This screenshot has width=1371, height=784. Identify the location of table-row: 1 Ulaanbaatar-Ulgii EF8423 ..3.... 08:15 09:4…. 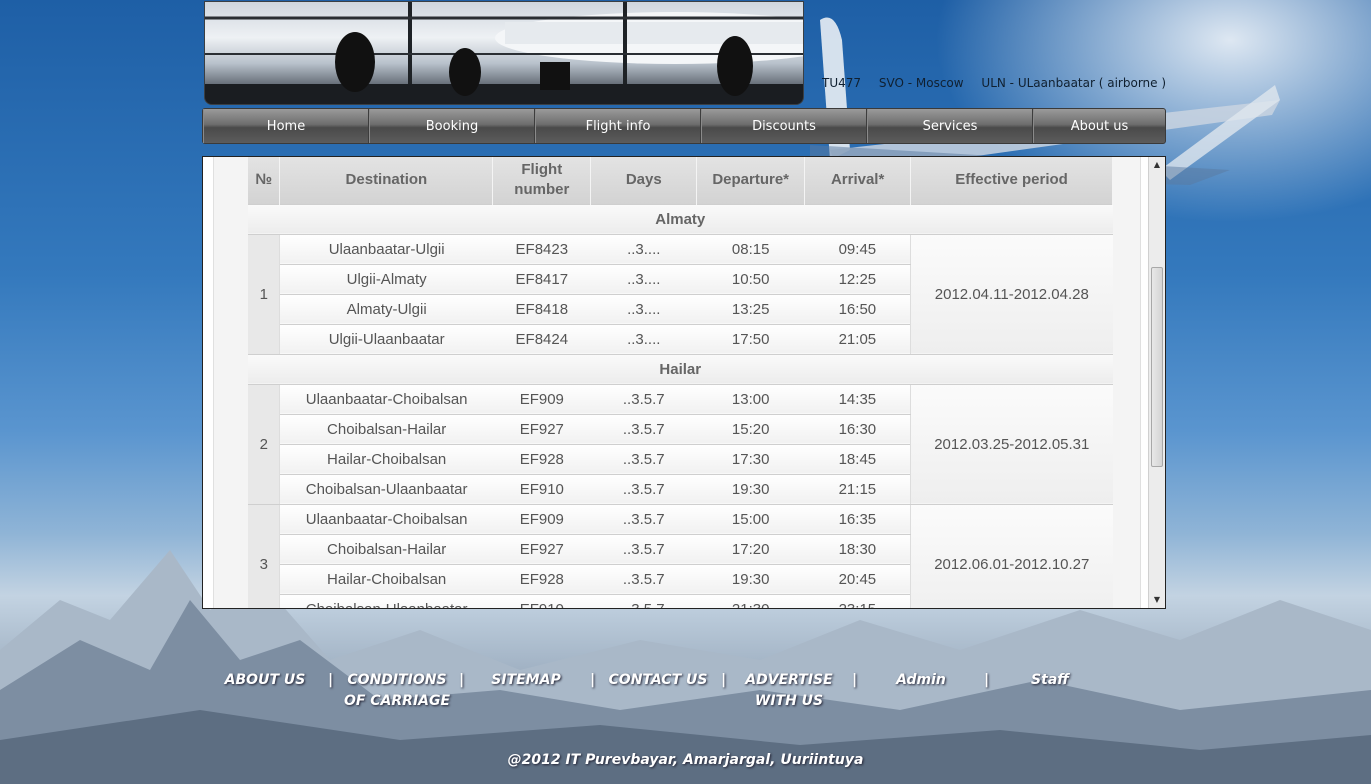
(680, 294).